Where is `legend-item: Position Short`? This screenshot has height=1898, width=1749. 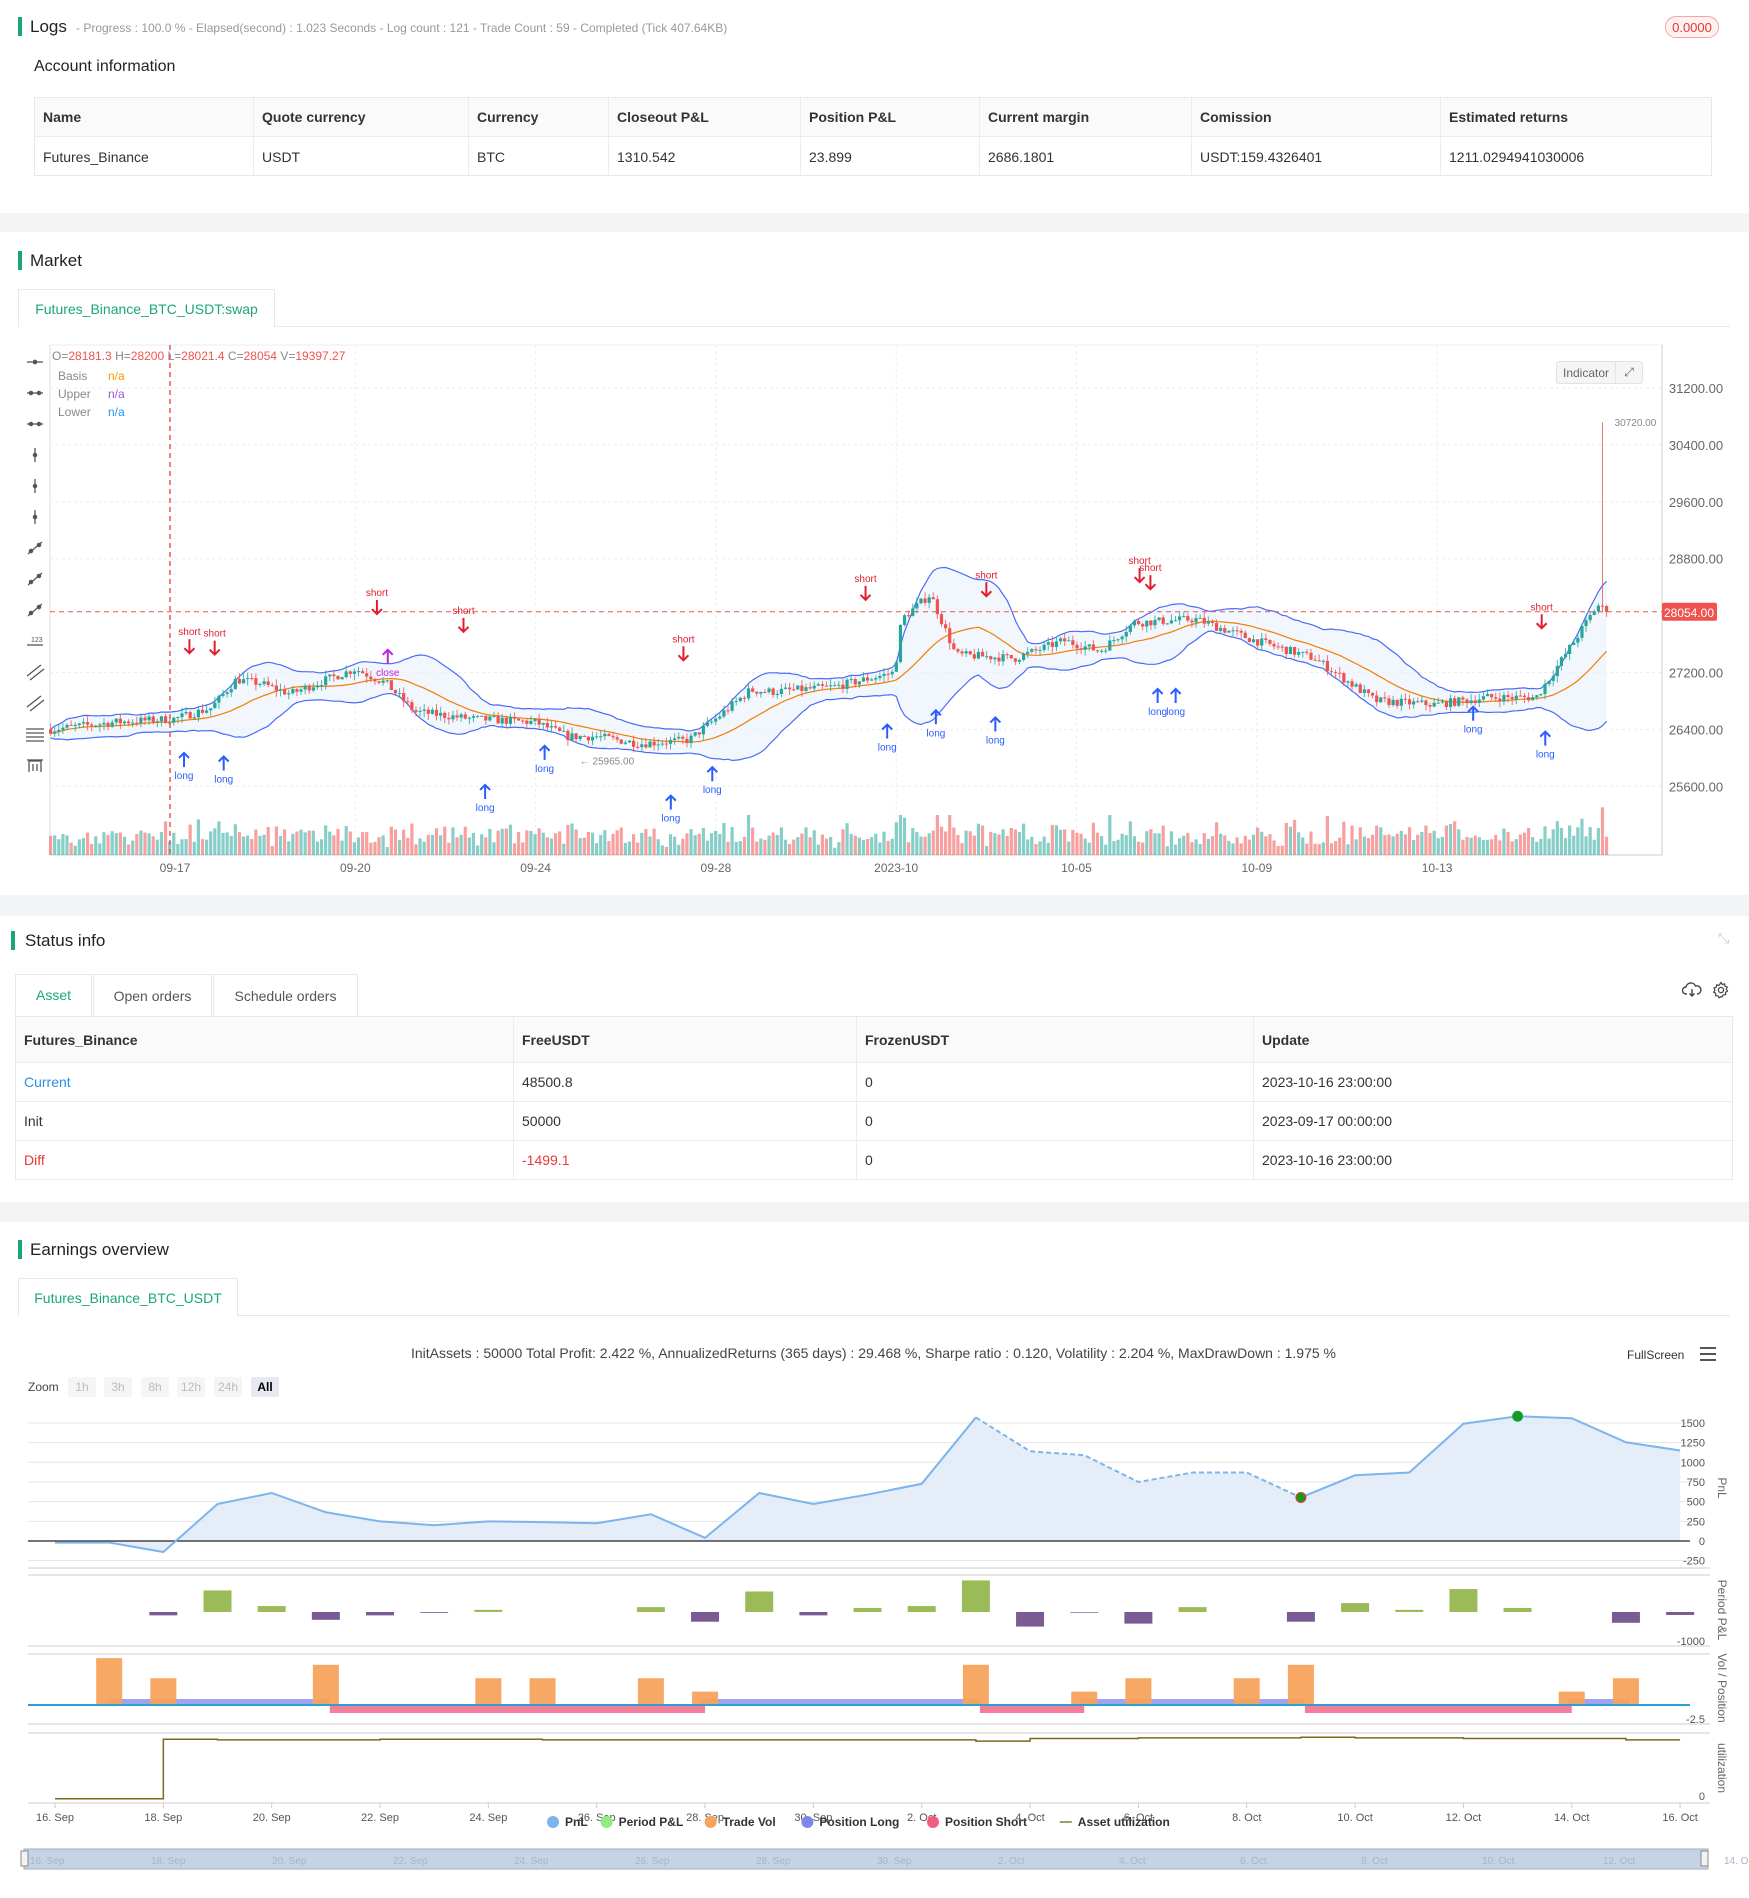 legend-item: Position Short is located at coordinates (977, 1822).